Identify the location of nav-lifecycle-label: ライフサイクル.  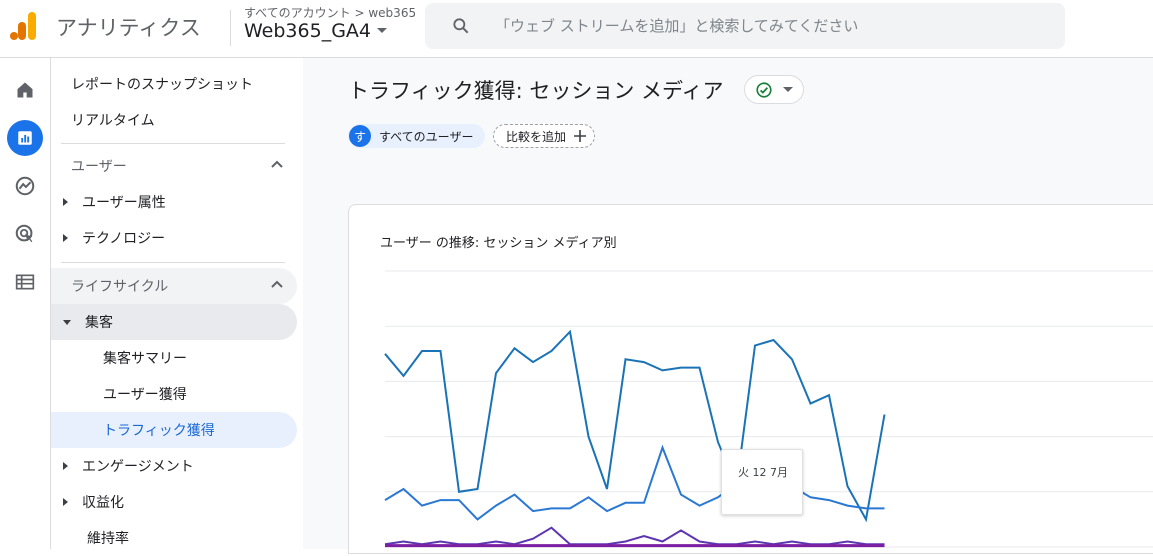
(120, 287).